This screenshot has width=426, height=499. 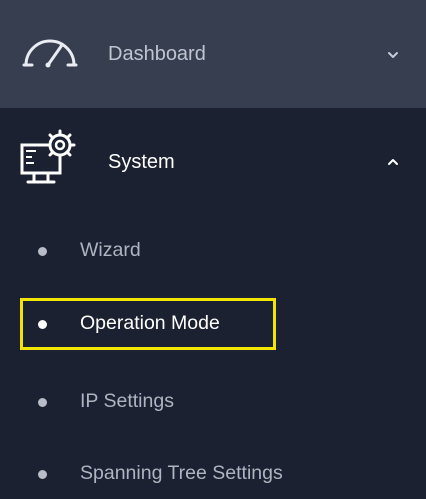 I want to click on chevron-up-icon, so click(x=393, y=162).